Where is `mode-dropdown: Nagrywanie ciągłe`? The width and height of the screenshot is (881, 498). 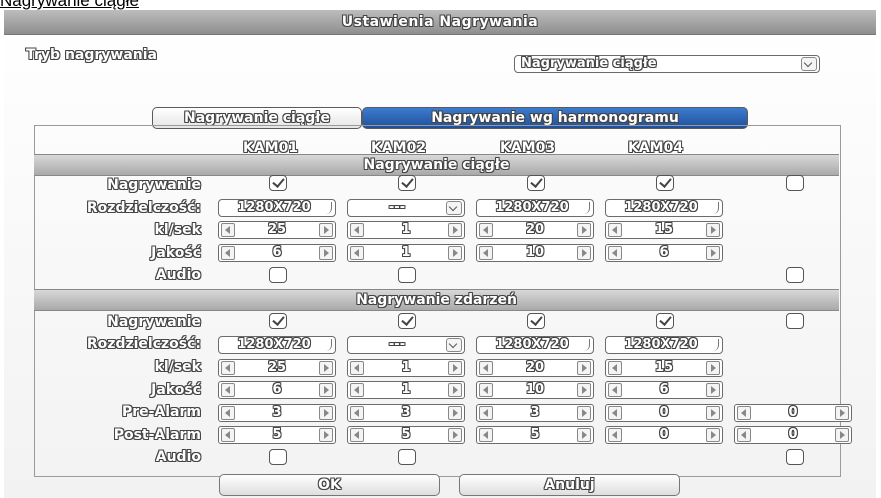 mode-dropdown: Nagrywanie ciągłe is located at coordinates (667, 64).